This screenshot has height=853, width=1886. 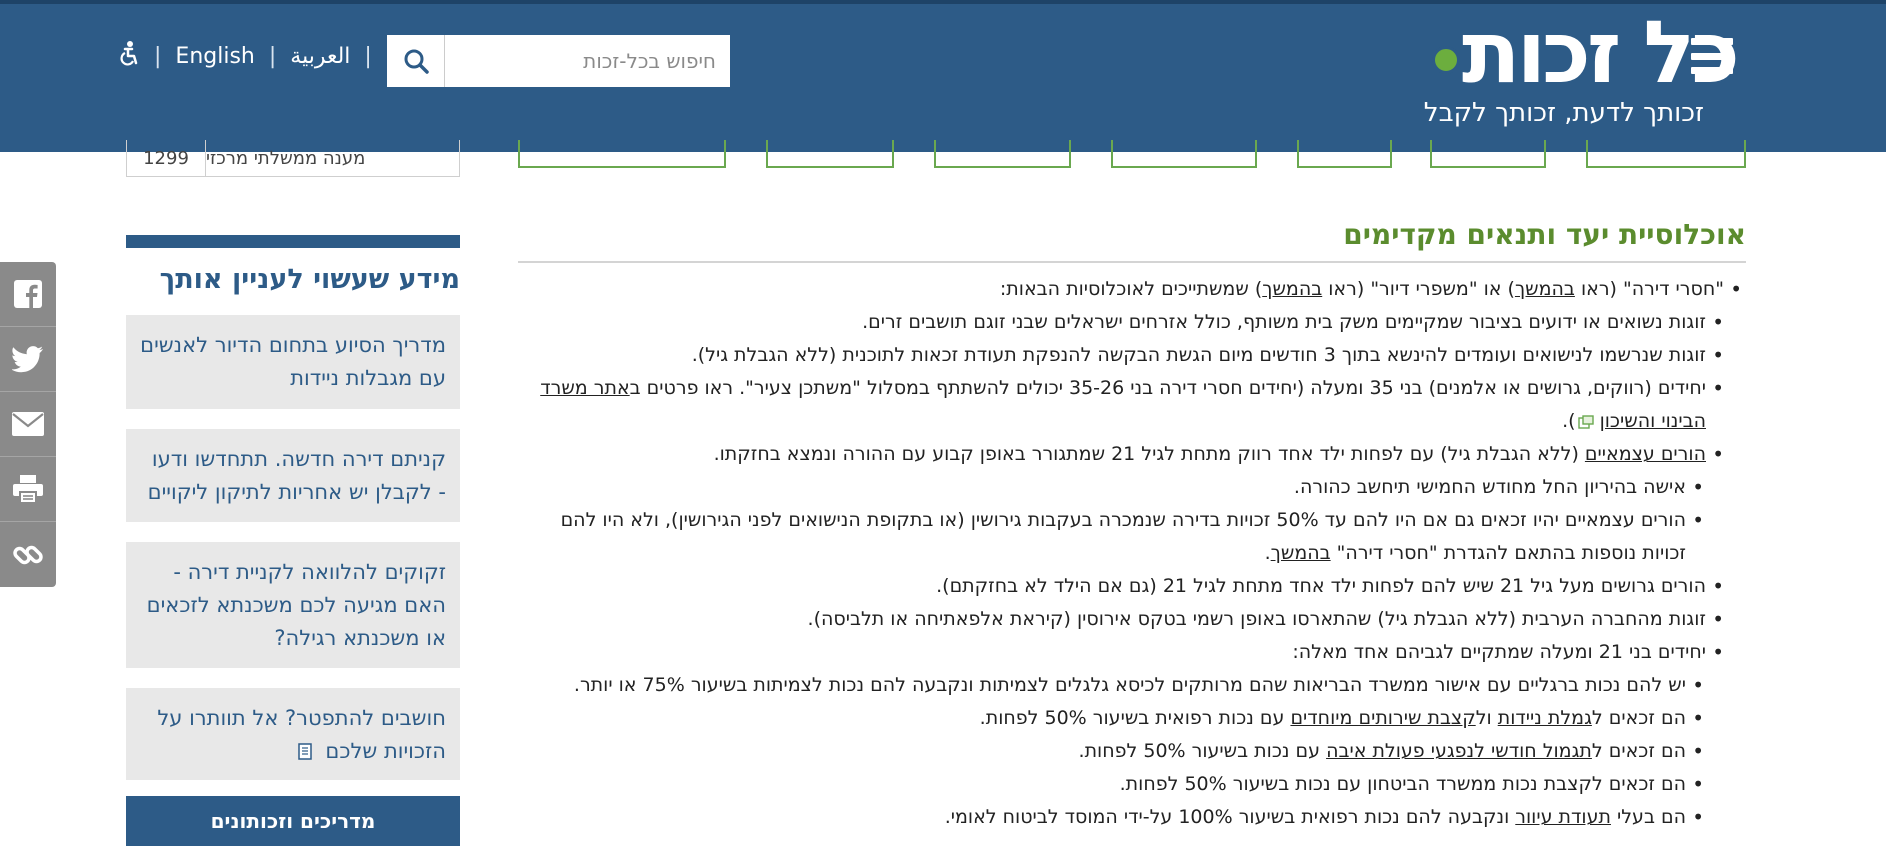 I want to click on inline-link: גמלת ניידות, so click(x=1545, y=718).